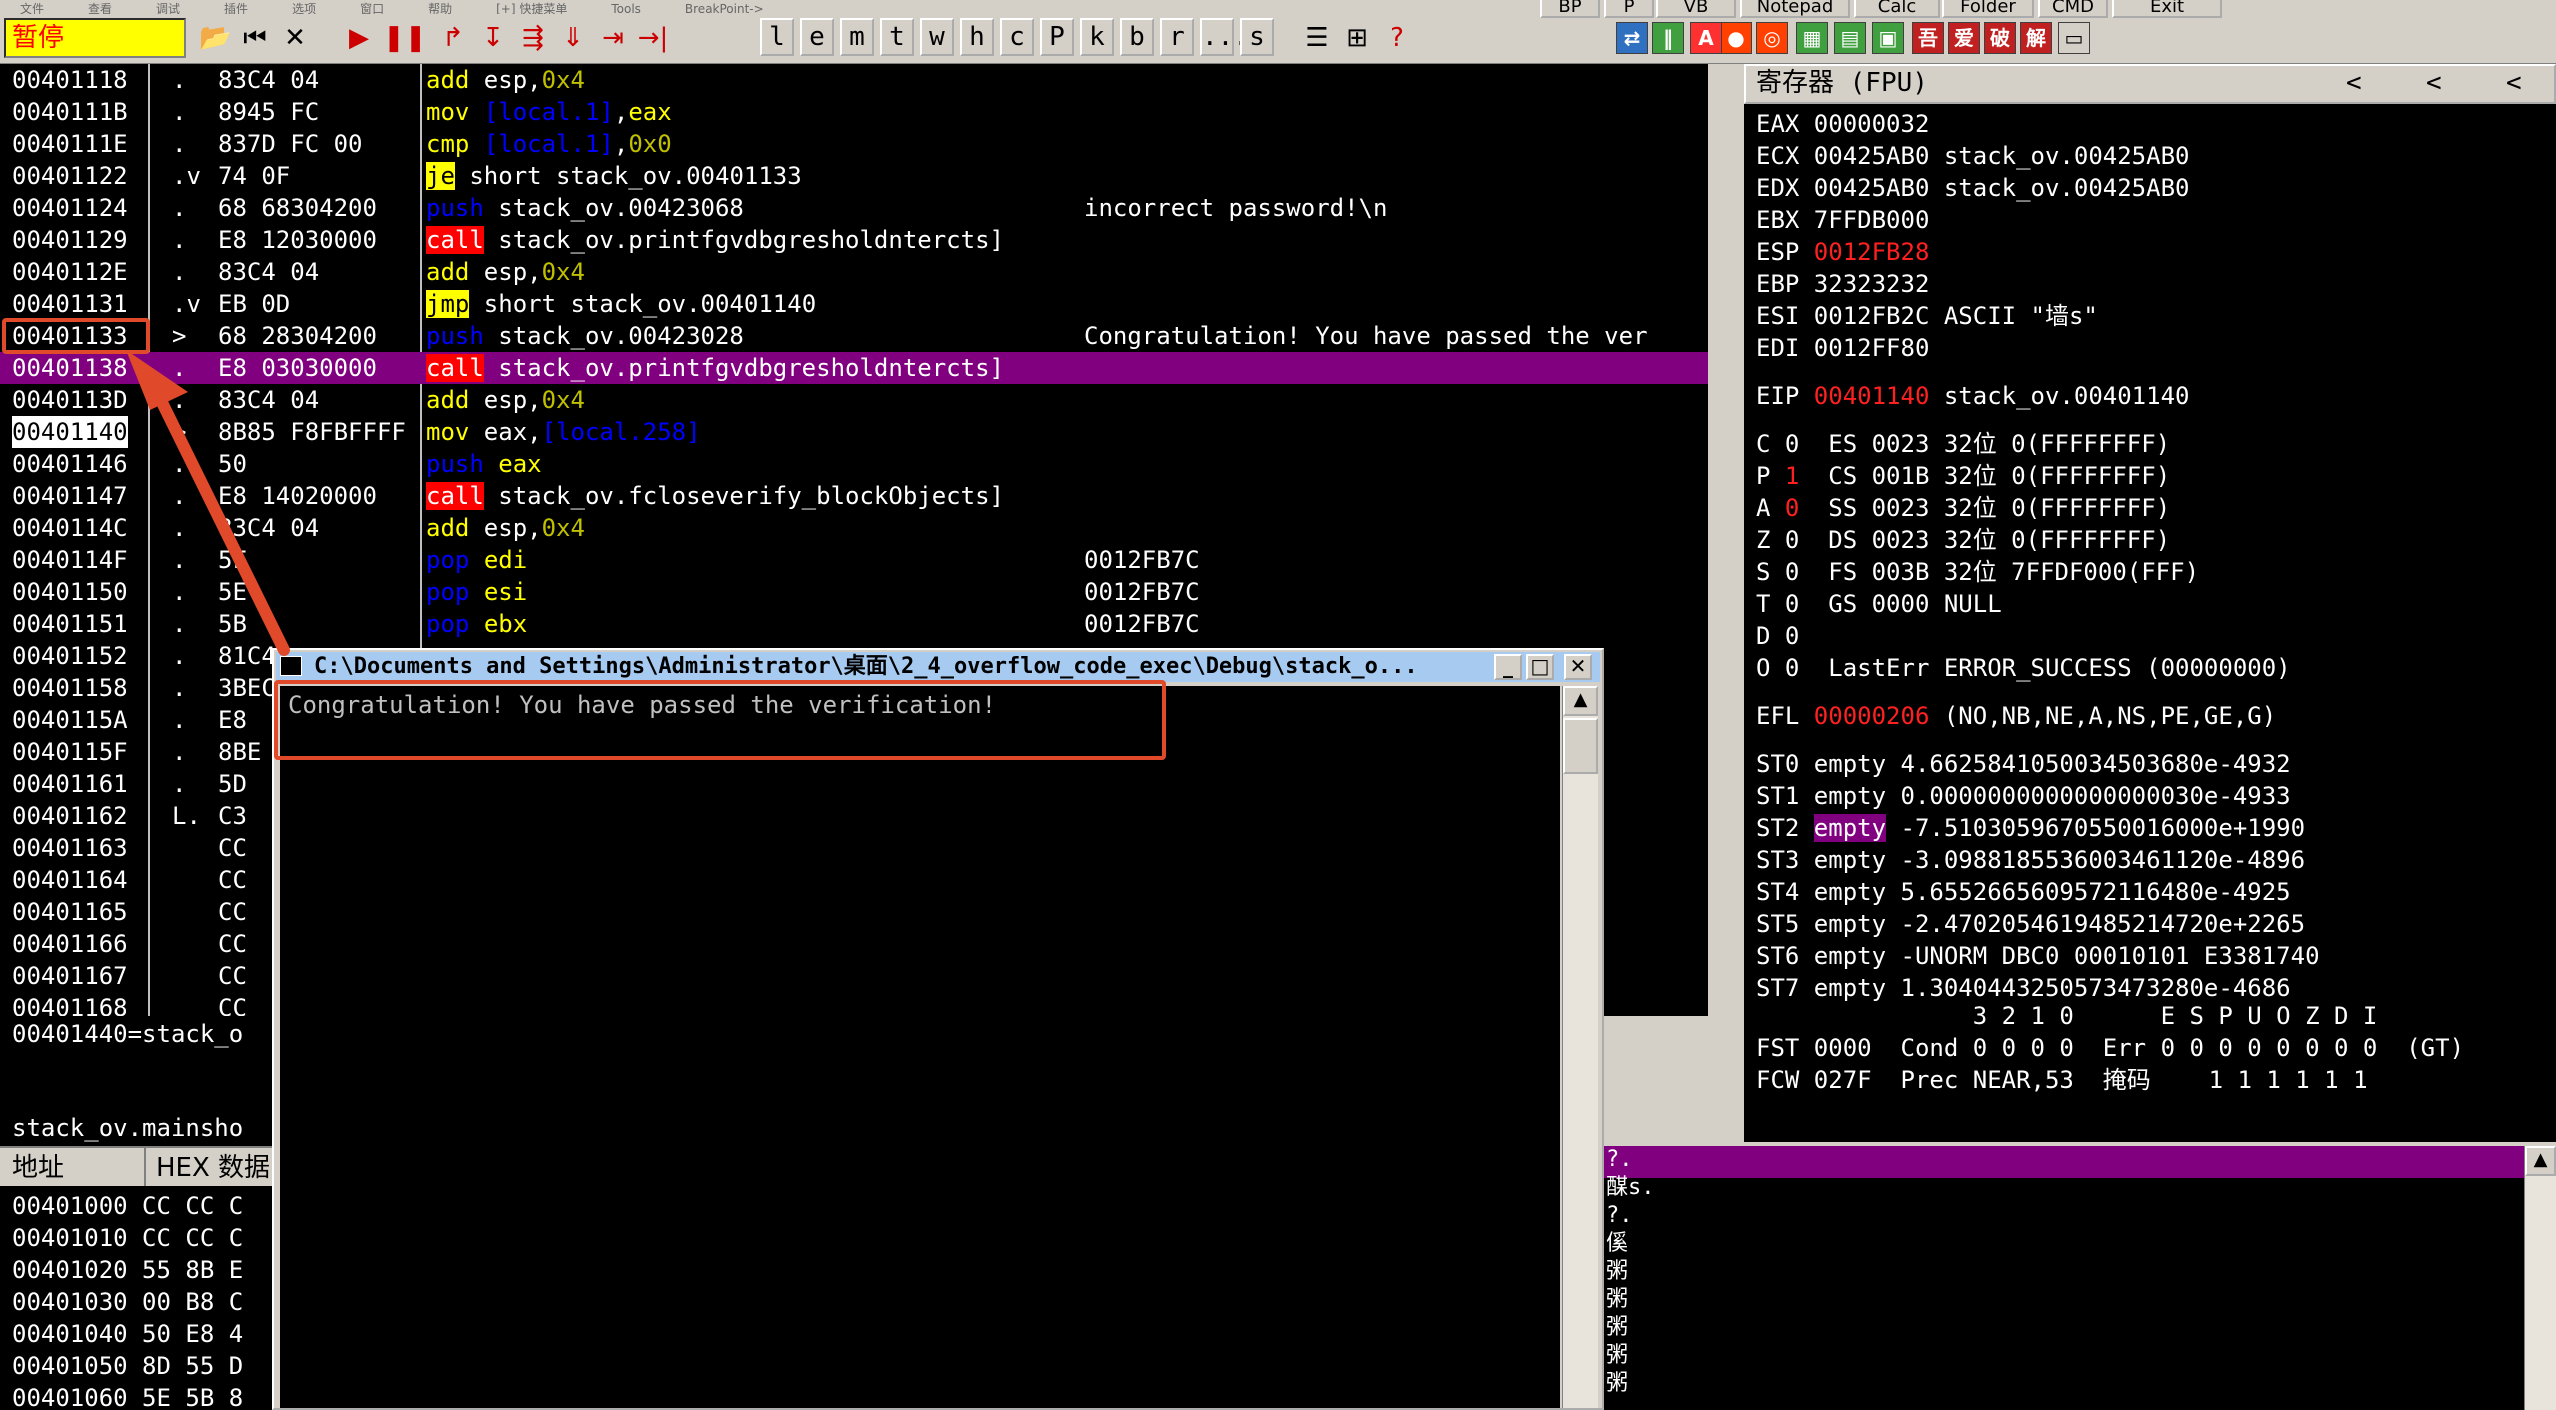 The height and width of the screenshot is (1410, 2556). What do you see at coordinates (854, 624) in the screenshot?
I see `disasm-row: 00401151. 5B pop ebx 0012FB7C` at bounding box center [854, 624].